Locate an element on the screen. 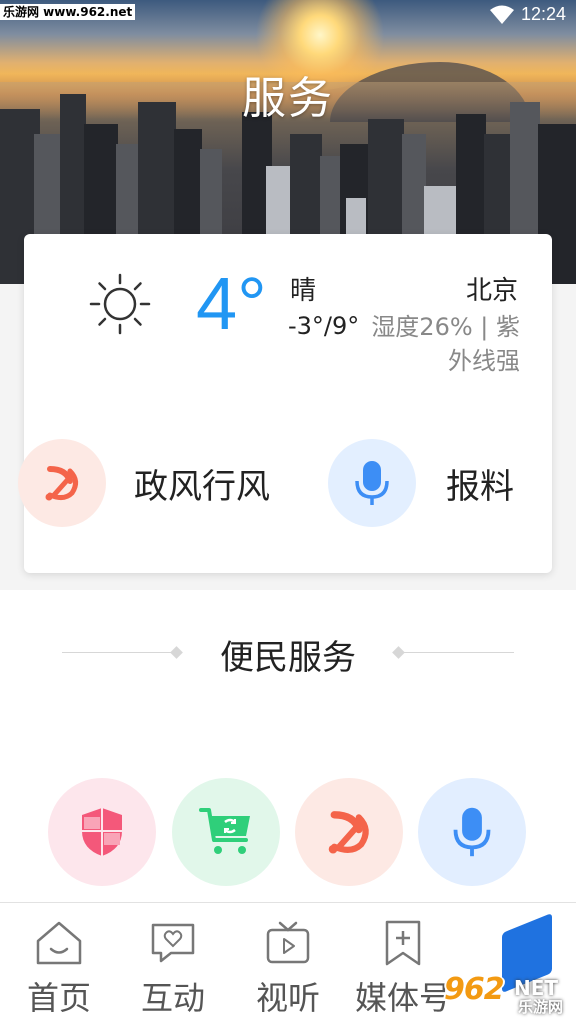 This screenshot has width=576, height=1024. home-icon is located at coordinates (59, 943).